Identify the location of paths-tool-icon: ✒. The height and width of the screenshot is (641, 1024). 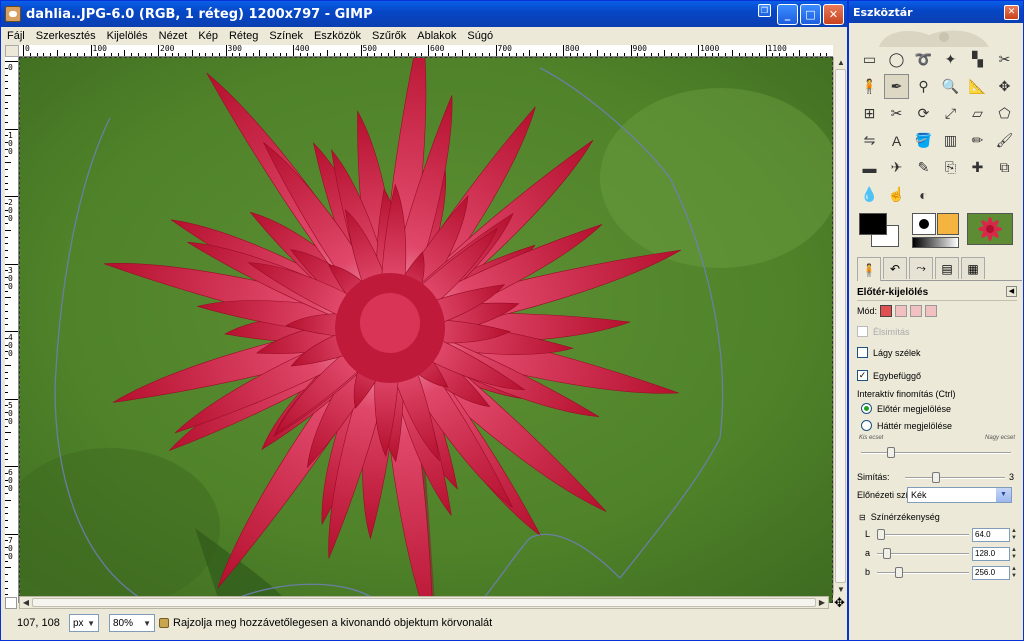
(896, 86).